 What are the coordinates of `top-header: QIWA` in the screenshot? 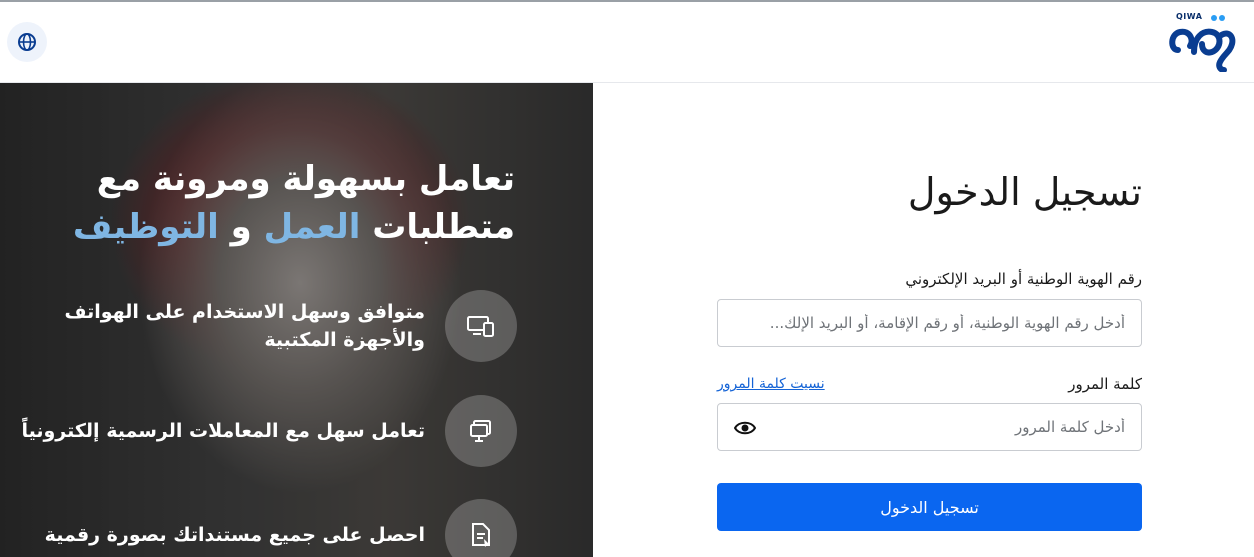 It's located at (627, 42).